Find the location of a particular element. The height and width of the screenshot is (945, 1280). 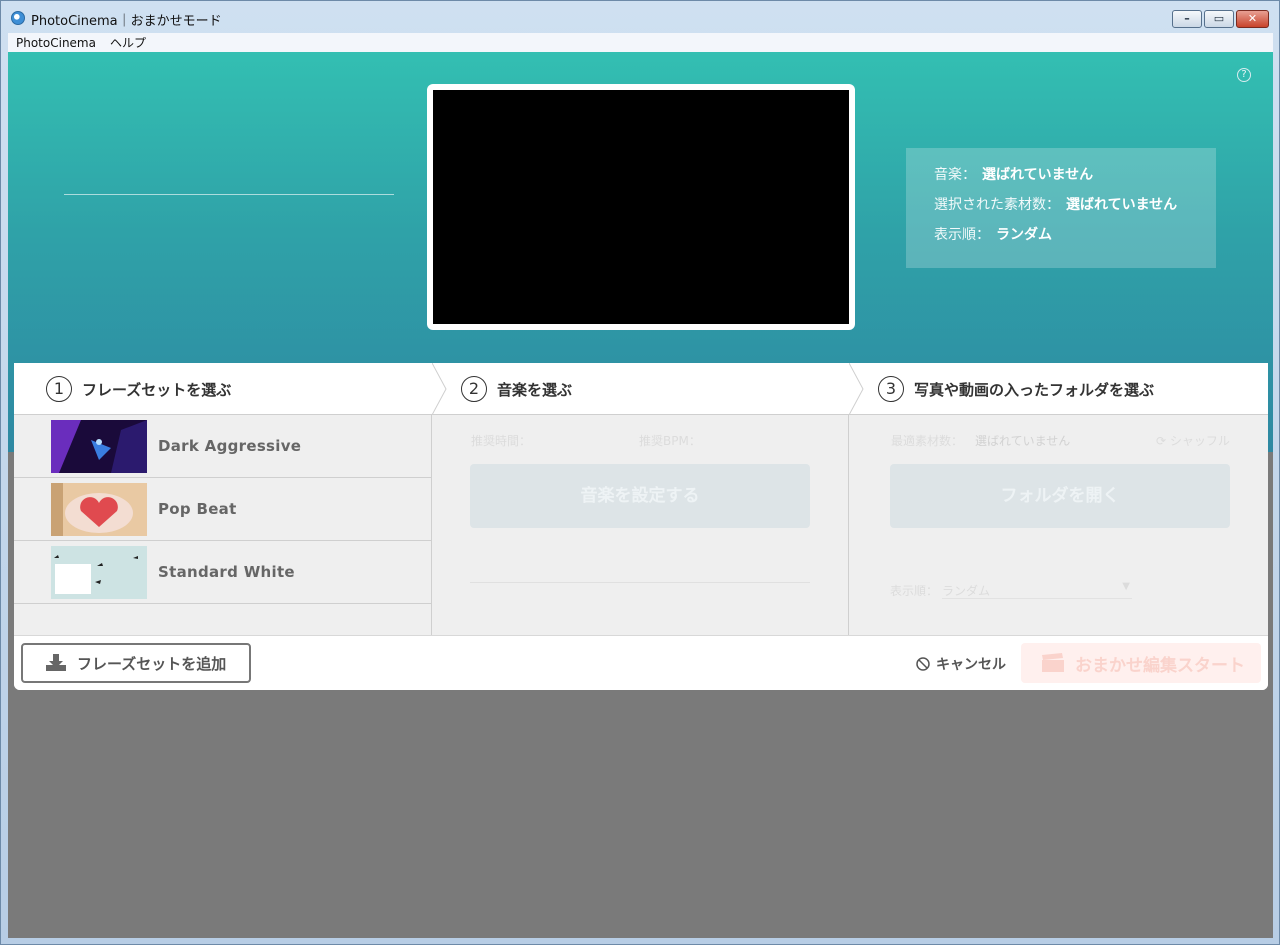

step-2: 2 音楽を選ぶ is located at coordinates (516, 389).